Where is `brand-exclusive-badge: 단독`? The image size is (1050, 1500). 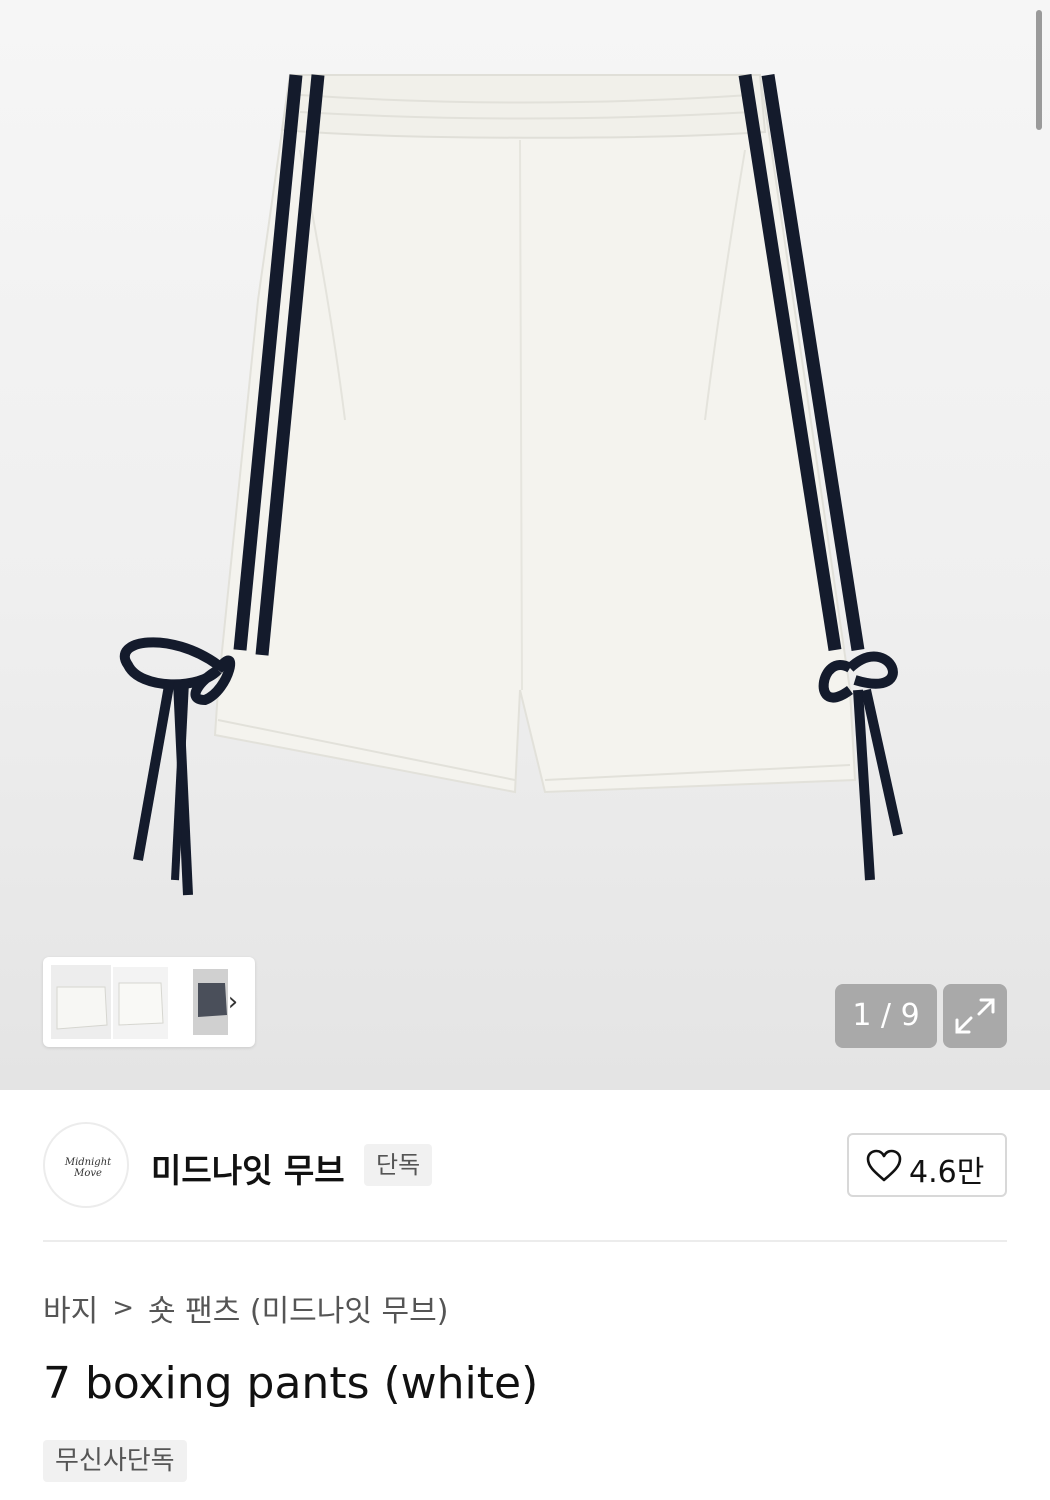
brand-exclusive-badge: 단독 is located at coordinates (398, 1165).